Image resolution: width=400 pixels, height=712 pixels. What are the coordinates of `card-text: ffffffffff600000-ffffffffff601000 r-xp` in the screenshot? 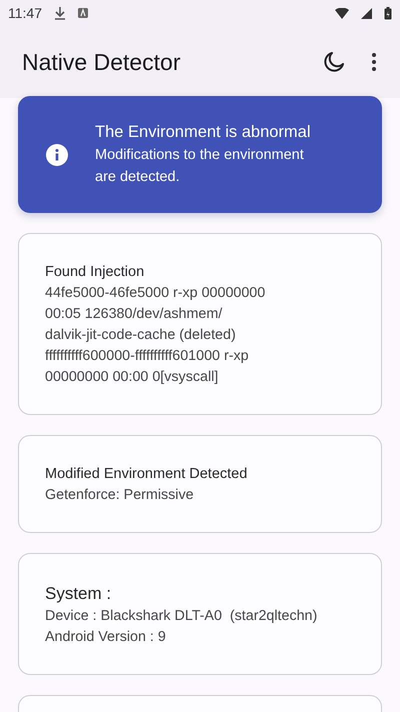 It's located at (147, 356).